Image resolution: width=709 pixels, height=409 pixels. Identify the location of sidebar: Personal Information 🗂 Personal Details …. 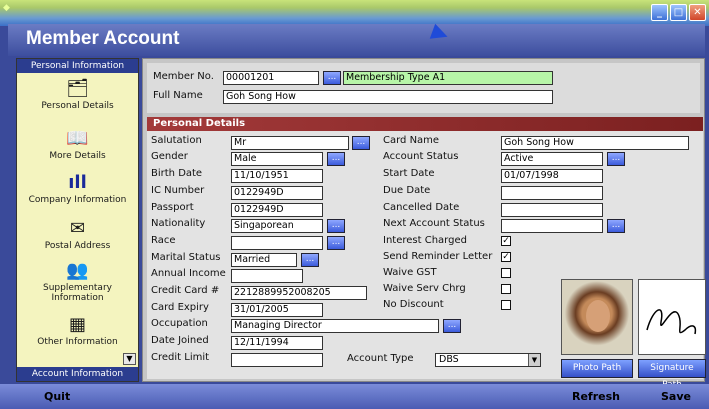
(77, 220).